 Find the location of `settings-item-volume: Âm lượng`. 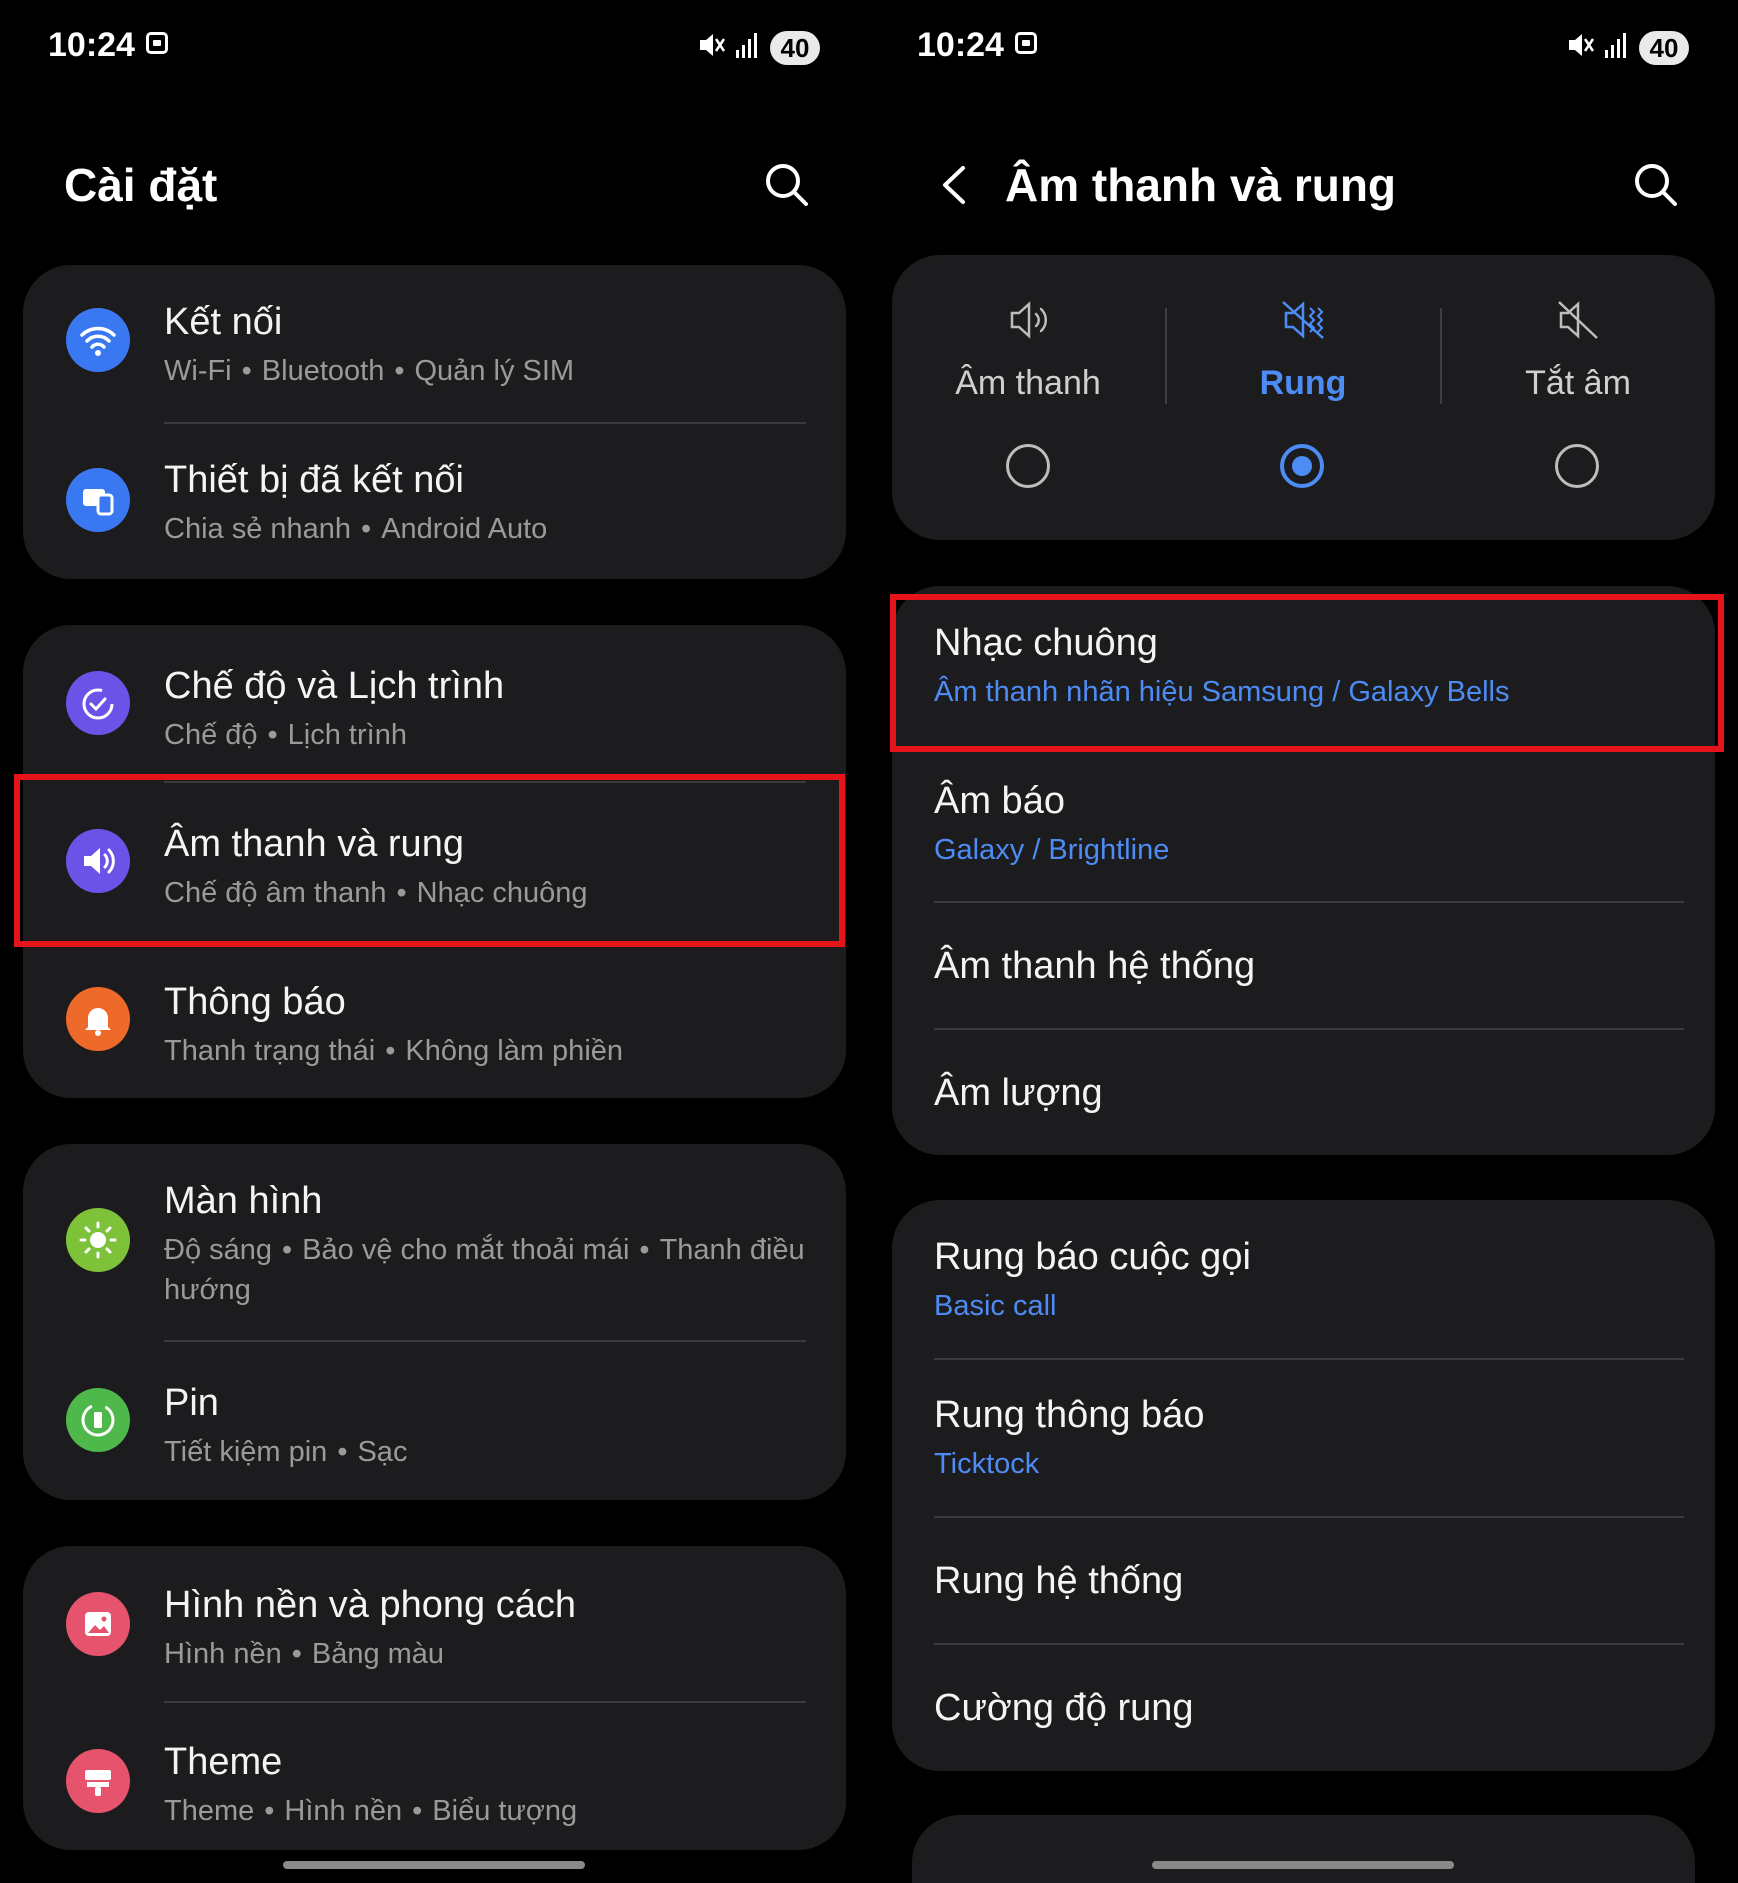

settings-item-volume: Âm lượng is located at coordinates (1303, 1092).